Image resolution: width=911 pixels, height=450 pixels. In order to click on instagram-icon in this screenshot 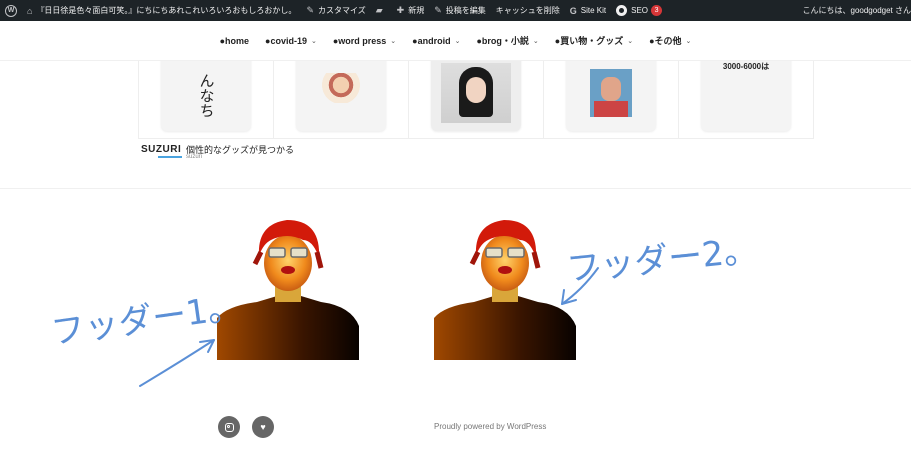, I will do `click(229, 427)`.